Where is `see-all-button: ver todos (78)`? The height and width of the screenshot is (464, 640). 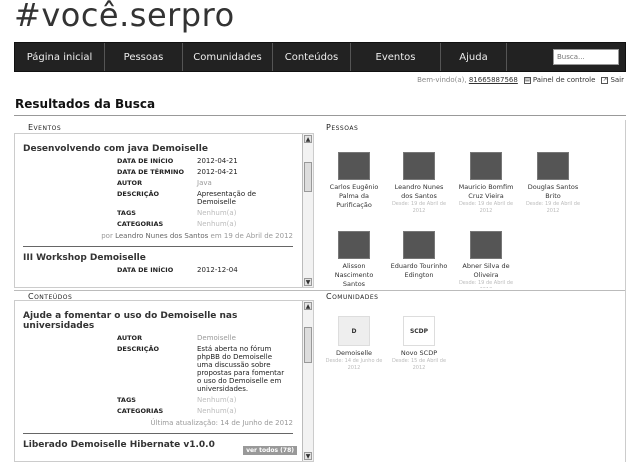
see-all-button: ver todos (78) is located at coordinates (270, 450).